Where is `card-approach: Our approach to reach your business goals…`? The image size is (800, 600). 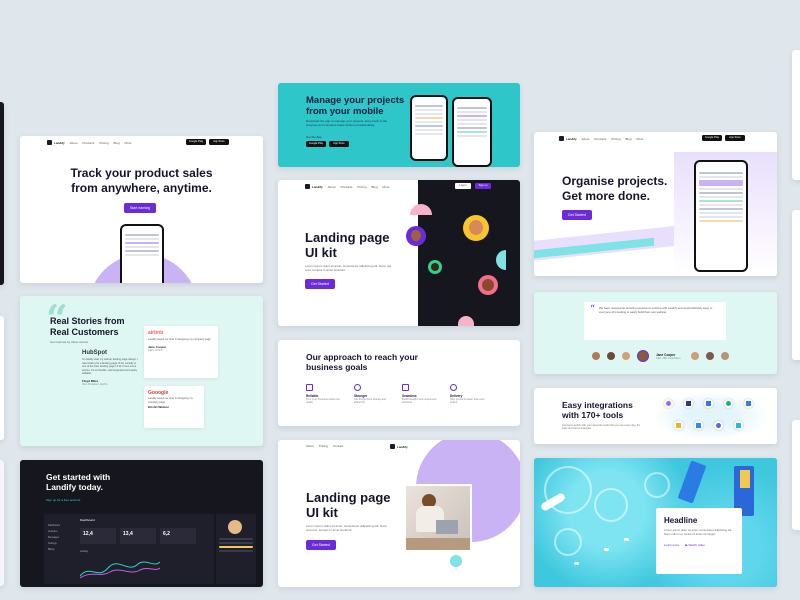
card-approach: Our approach to reach your business goals… is located at coordinates (399, 383).